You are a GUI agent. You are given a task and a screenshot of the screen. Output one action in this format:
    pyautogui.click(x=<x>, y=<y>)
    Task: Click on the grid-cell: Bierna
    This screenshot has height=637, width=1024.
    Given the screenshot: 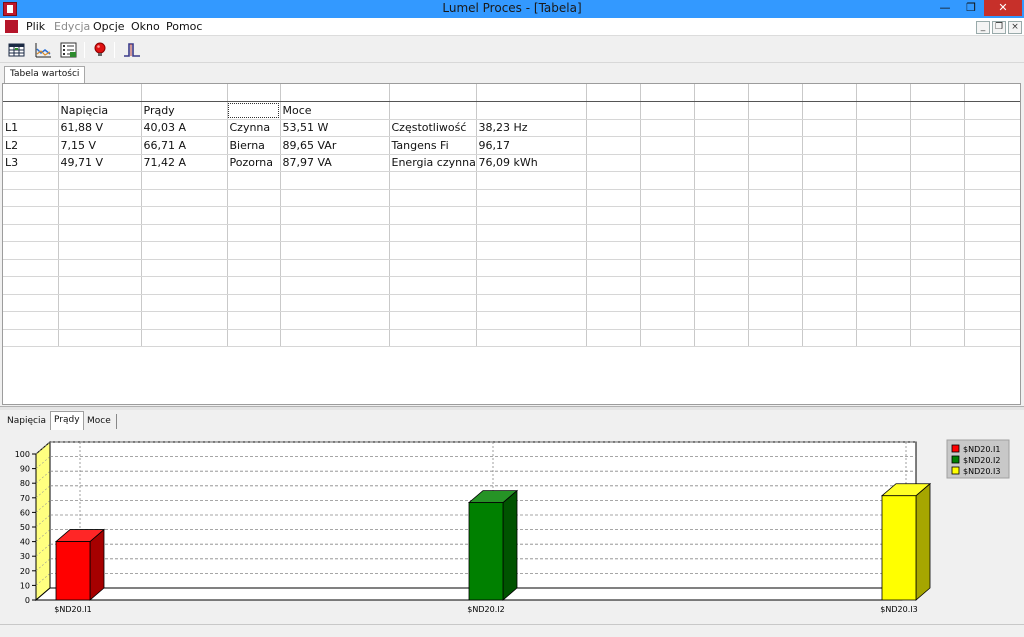 What is the action you would take?
    pyautogui.click(x=254, y=145)
    